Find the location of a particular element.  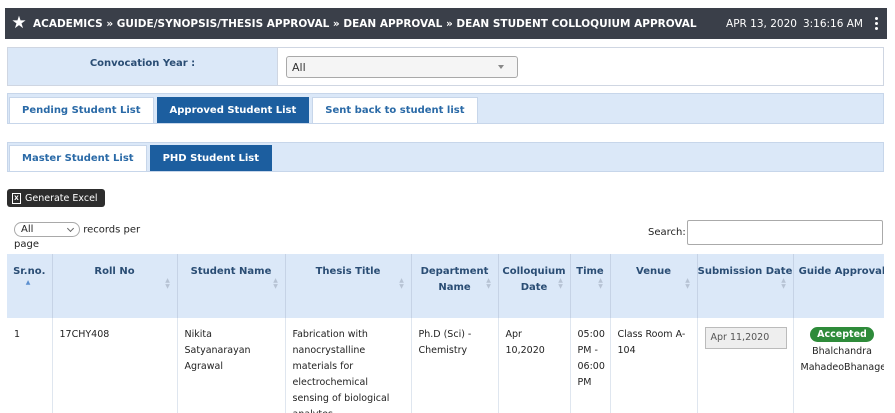

col-header-time: Time ▲ ▼ is located at coordinates (590, 286).